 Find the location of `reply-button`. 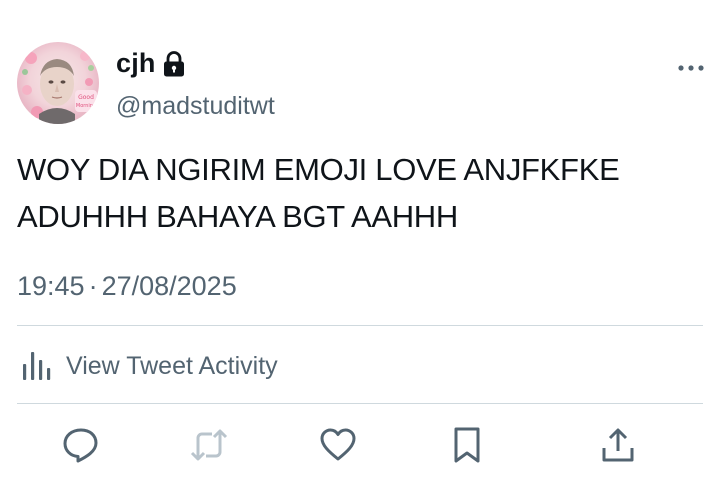

reply-button is located at coordinates (81, 445).